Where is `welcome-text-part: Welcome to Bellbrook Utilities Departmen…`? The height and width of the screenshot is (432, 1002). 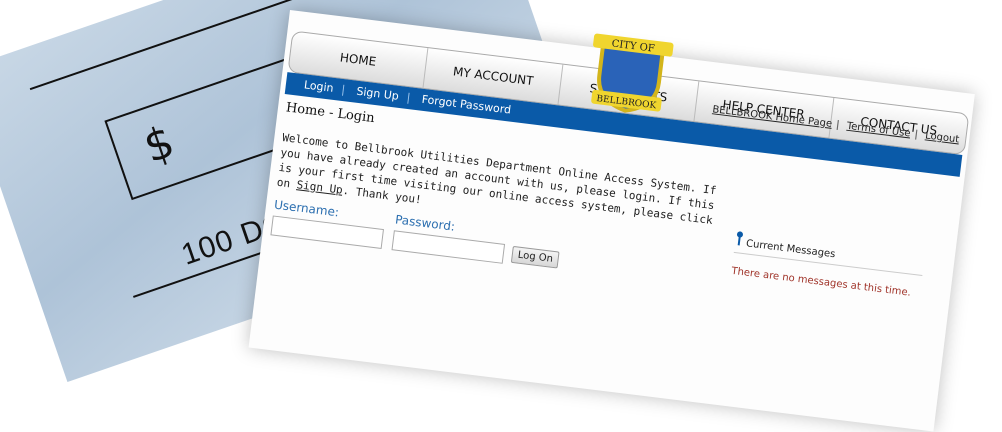 welcome-text-part: Welcome to Bellbrook Utilities Departmen… is located at coordinates (497, 179).